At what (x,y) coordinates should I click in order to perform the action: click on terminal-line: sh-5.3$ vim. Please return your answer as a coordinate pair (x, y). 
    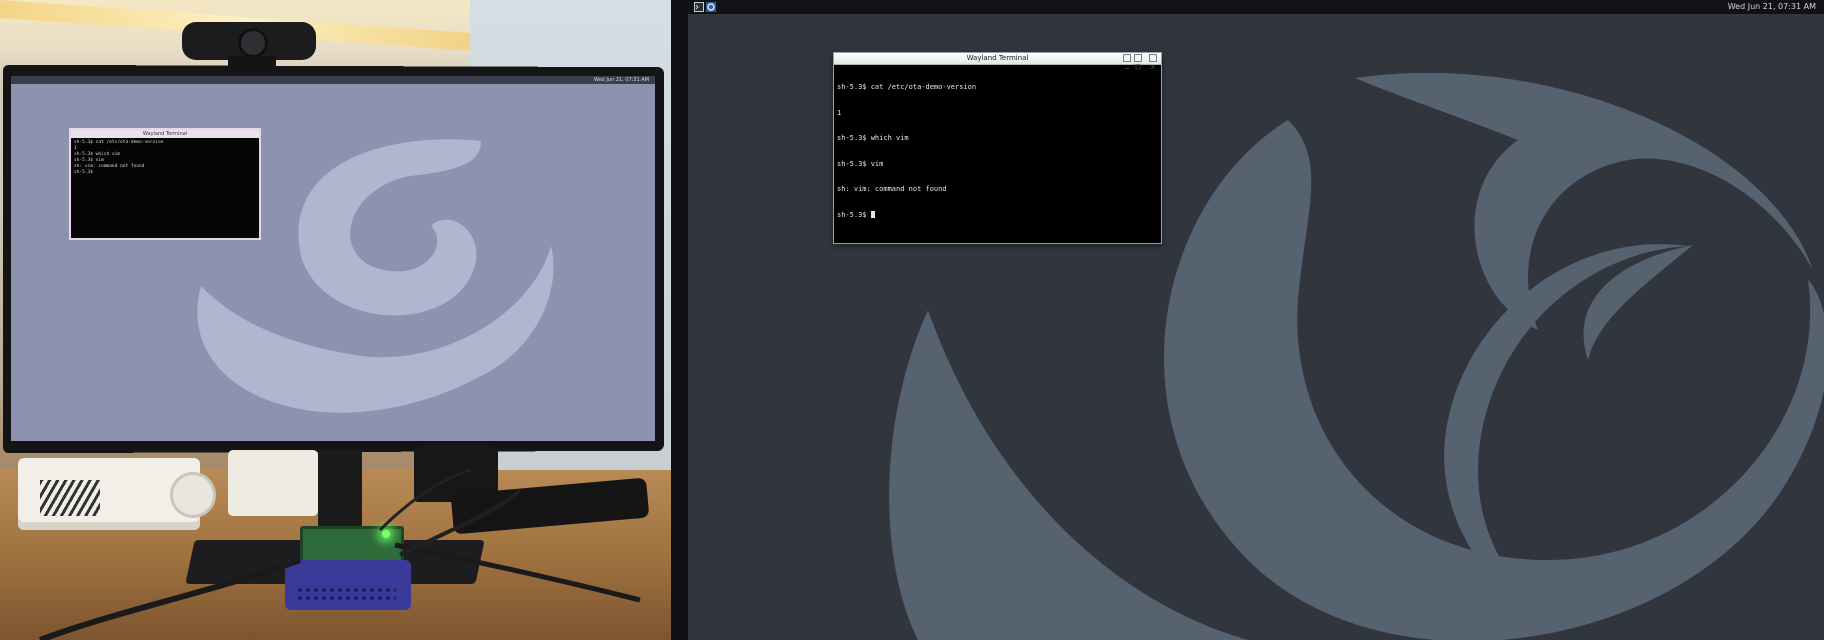
    Looking at the image, I should click on (860, 163).